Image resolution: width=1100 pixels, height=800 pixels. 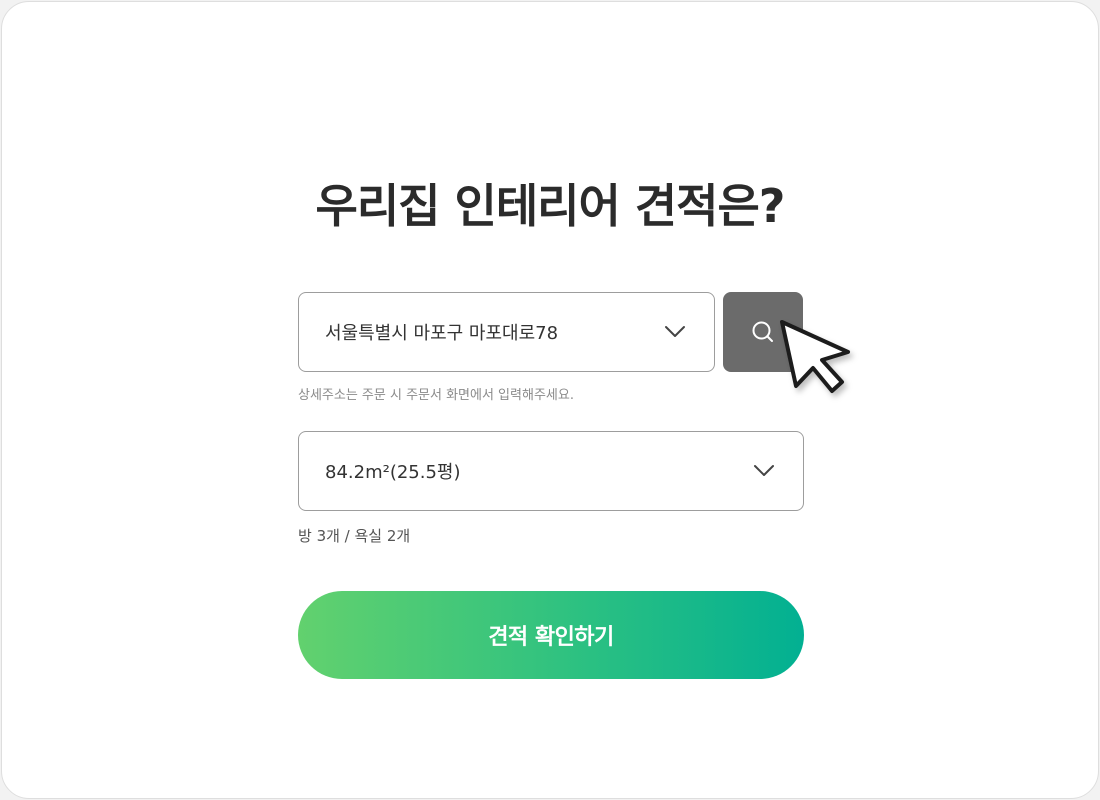 What do you see at coordinates (354, 536) in the screenshot?
I see `room-info: 방 3개 / 욕실 2개` at bounding box center [354, 536].